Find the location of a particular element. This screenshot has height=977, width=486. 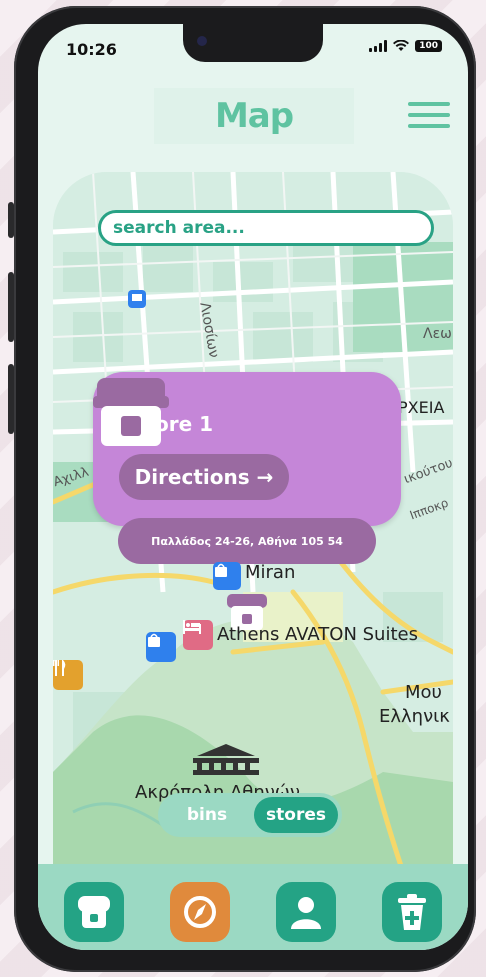

search-input is located at coordinates (266, 228).